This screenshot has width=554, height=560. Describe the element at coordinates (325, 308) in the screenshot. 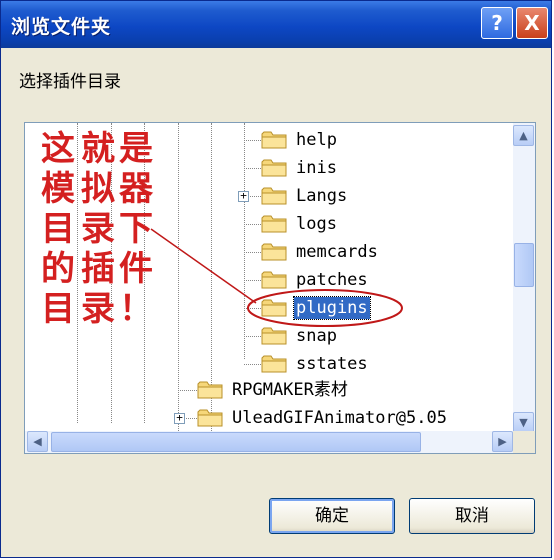

I see `annotation-circle` at that location.